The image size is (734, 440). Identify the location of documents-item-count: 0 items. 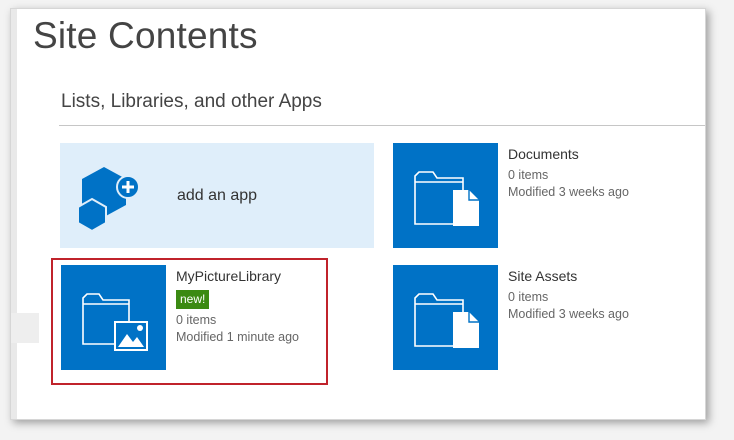
(528, 175).